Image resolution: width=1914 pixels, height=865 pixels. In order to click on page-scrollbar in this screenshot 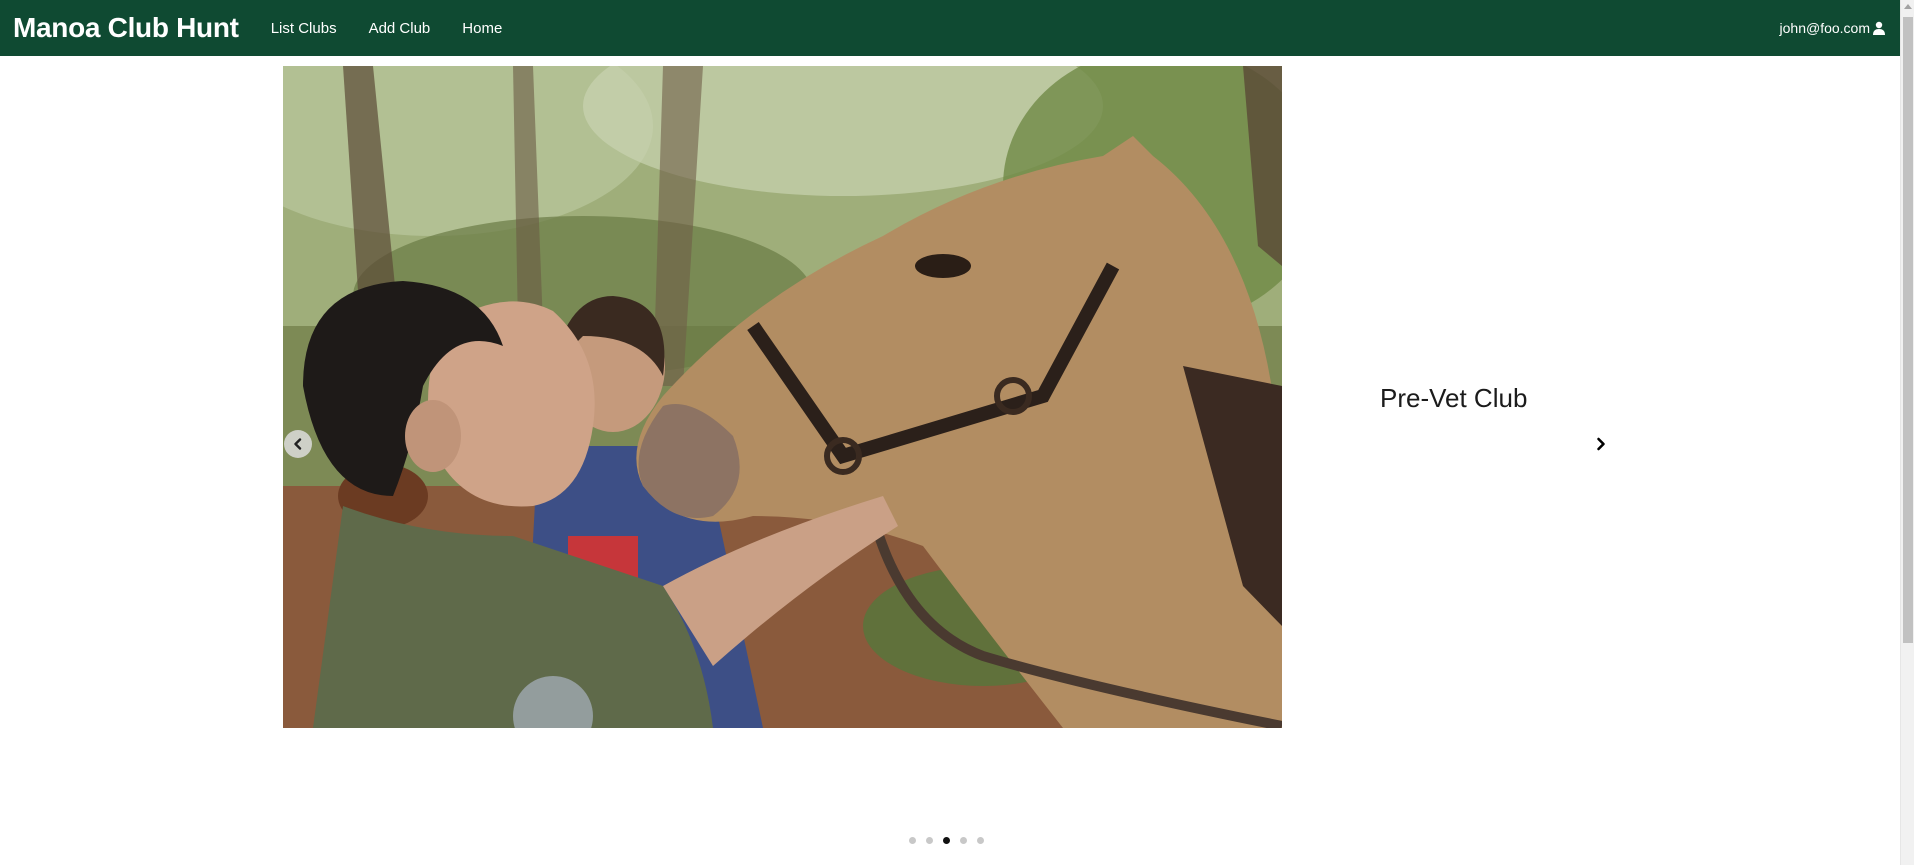, I will do `click(1907, 432)`.